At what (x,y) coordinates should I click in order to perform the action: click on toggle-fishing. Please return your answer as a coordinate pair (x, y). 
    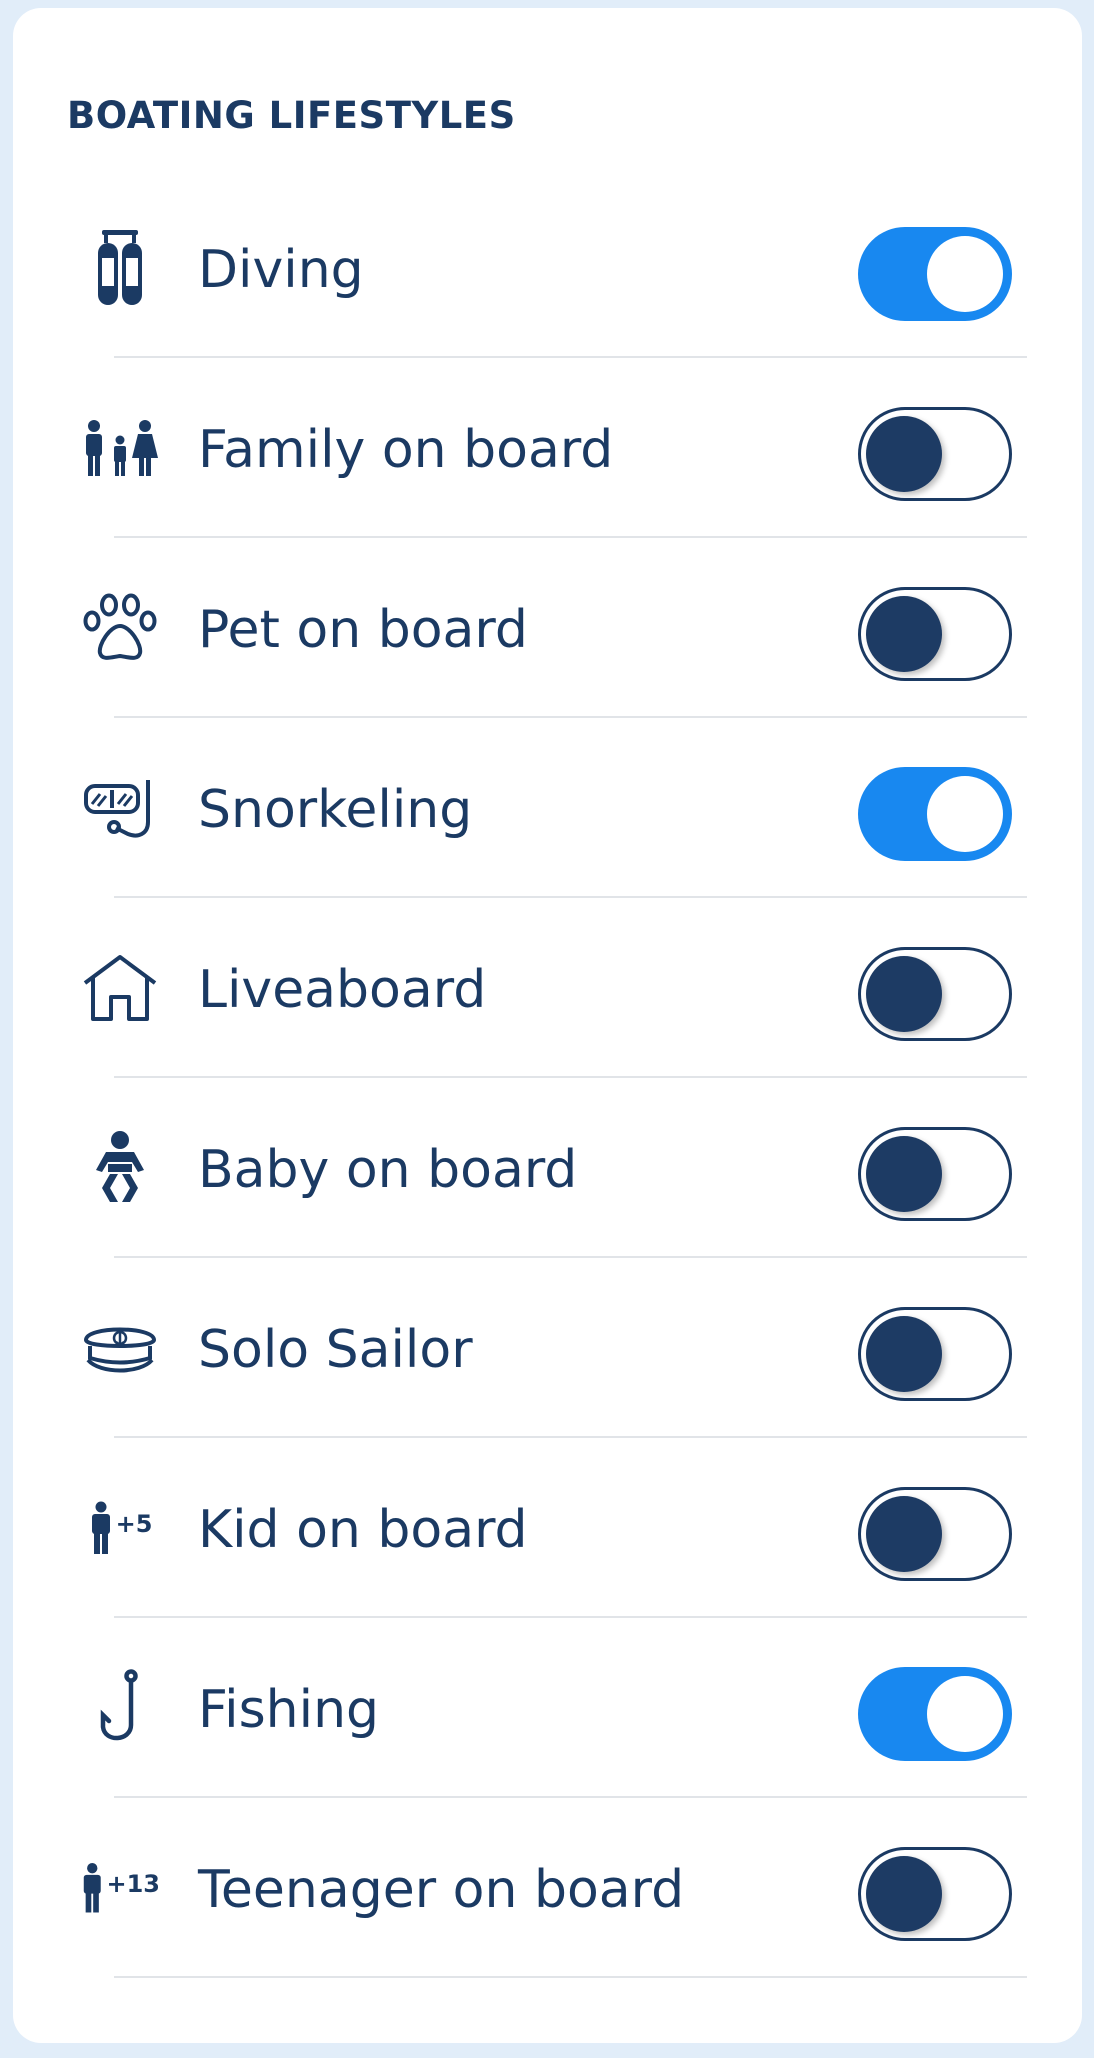
    Looking at the image, I should click on (935, 1714).